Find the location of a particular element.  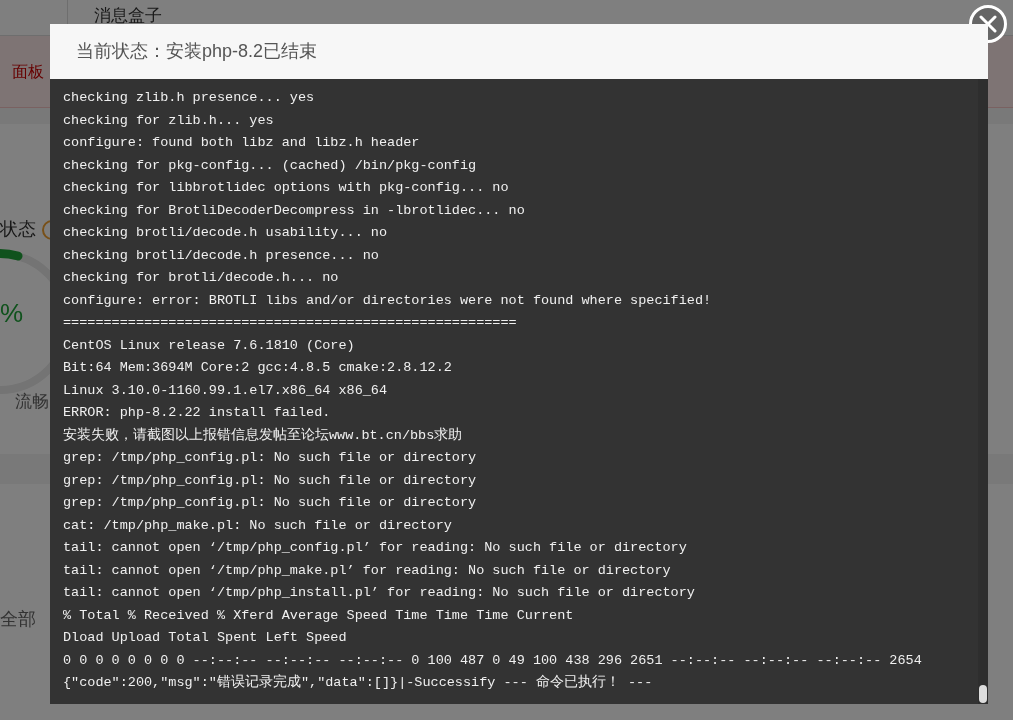

log-line: checking for BrotliDecoderDecompress in -lbrotlidec... no is located at coordinates (294, 210).